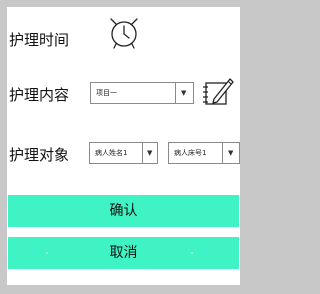 The image size is (320, 294). What do you see at coordinates (39, 95) in the screenshot?
I see `nursing-content-label: 护理内容` at bounding box center [39, 95].